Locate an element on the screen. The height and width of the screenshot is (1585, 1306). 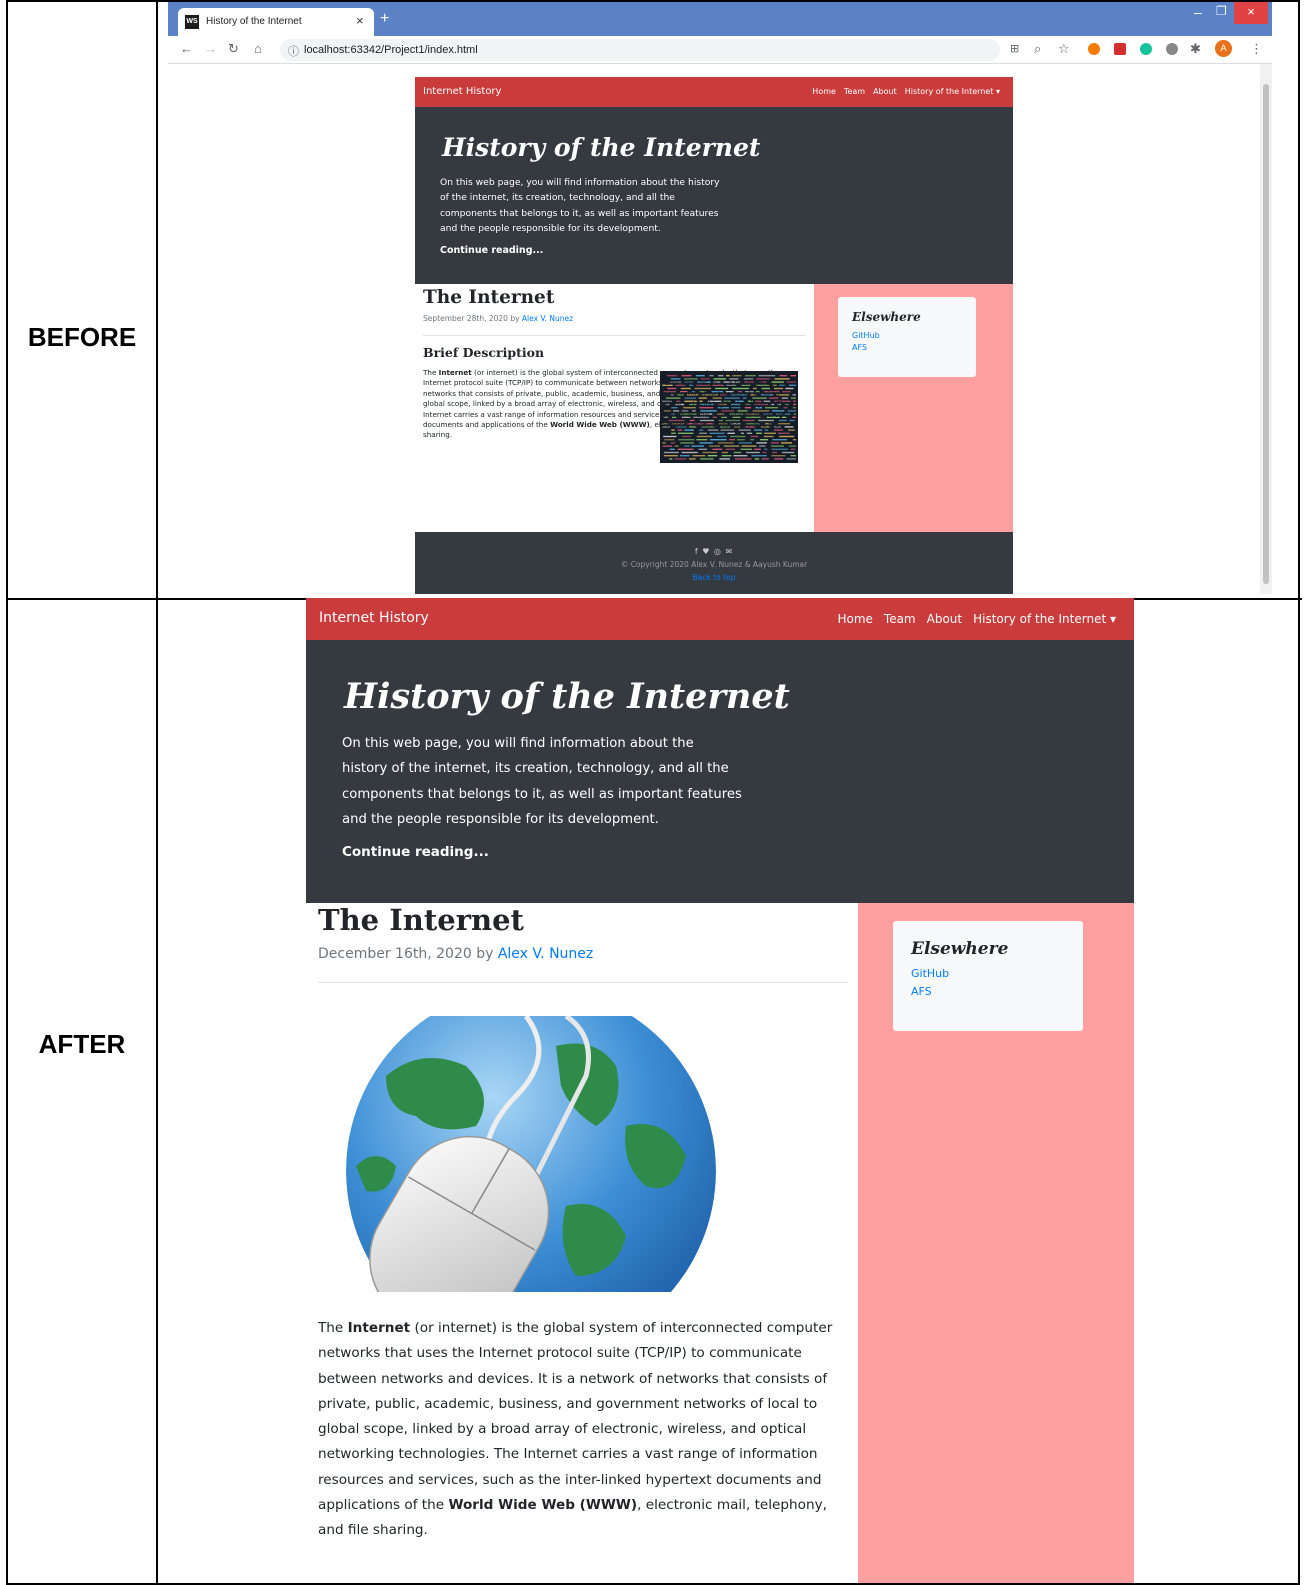
post-meta: December 16th, 2020 by Alex V. Nunez is located at coordinates (455, 954).